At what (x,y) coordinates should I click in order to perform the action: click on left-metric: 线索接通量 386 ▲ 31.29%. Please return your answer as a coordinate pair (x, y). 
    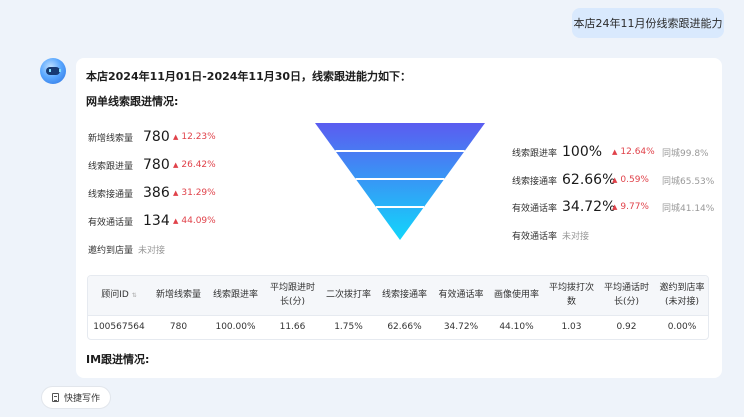
    Looking at the image, I should click on (152, 193).